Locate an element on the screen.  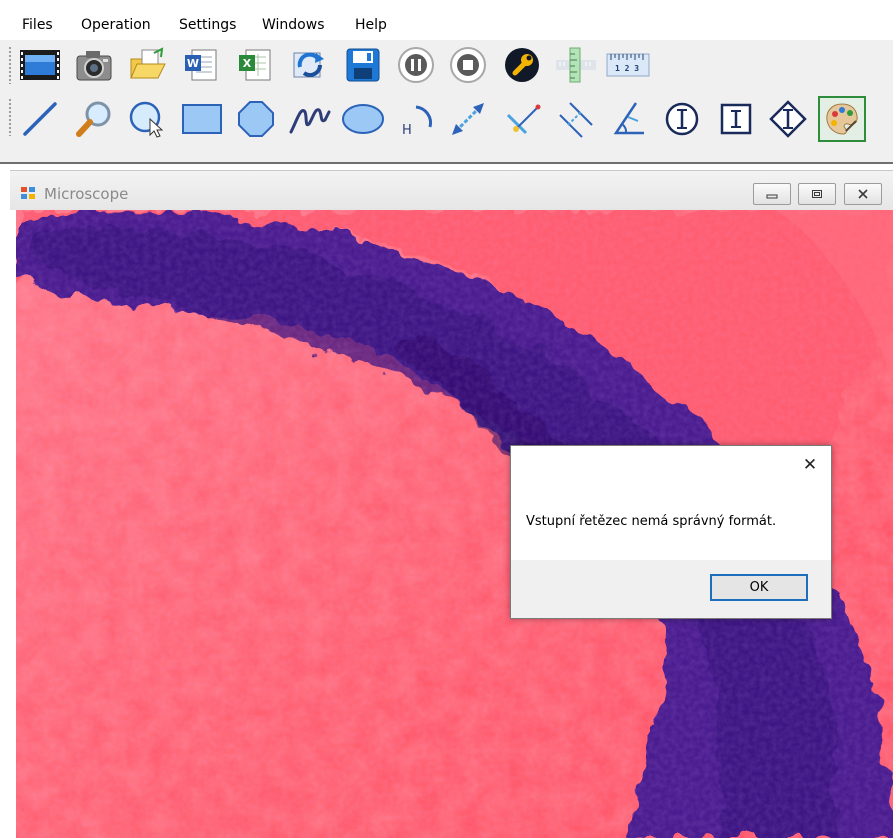
save-button is located at coordinates (363, 65).